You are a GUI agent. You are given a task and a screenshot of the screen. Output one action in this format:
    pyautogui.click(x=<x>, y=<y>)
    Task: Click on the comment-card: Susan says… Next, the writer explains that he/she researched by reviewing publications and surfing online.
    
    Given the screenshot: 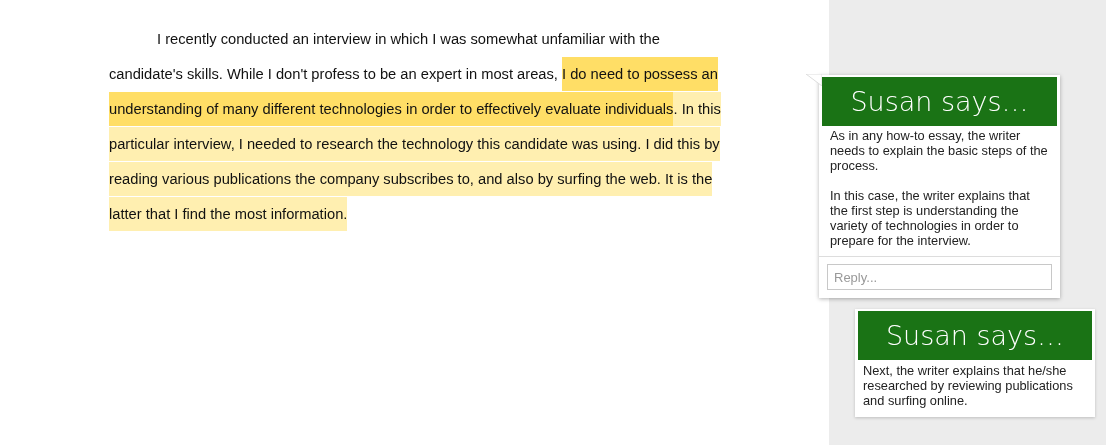 What is the action you would take?
    pyautogui.click(x=975, y=363)
    